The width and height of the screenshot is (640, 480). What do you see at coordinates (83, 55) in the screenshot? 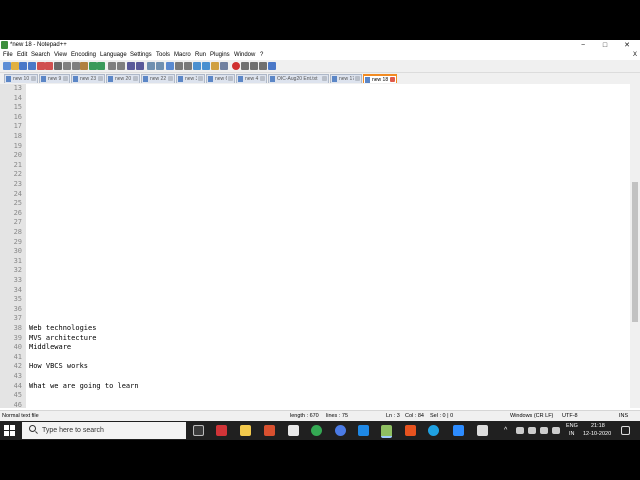
I see `menu-encoding: Encoding` at bounding box center [83, 55].